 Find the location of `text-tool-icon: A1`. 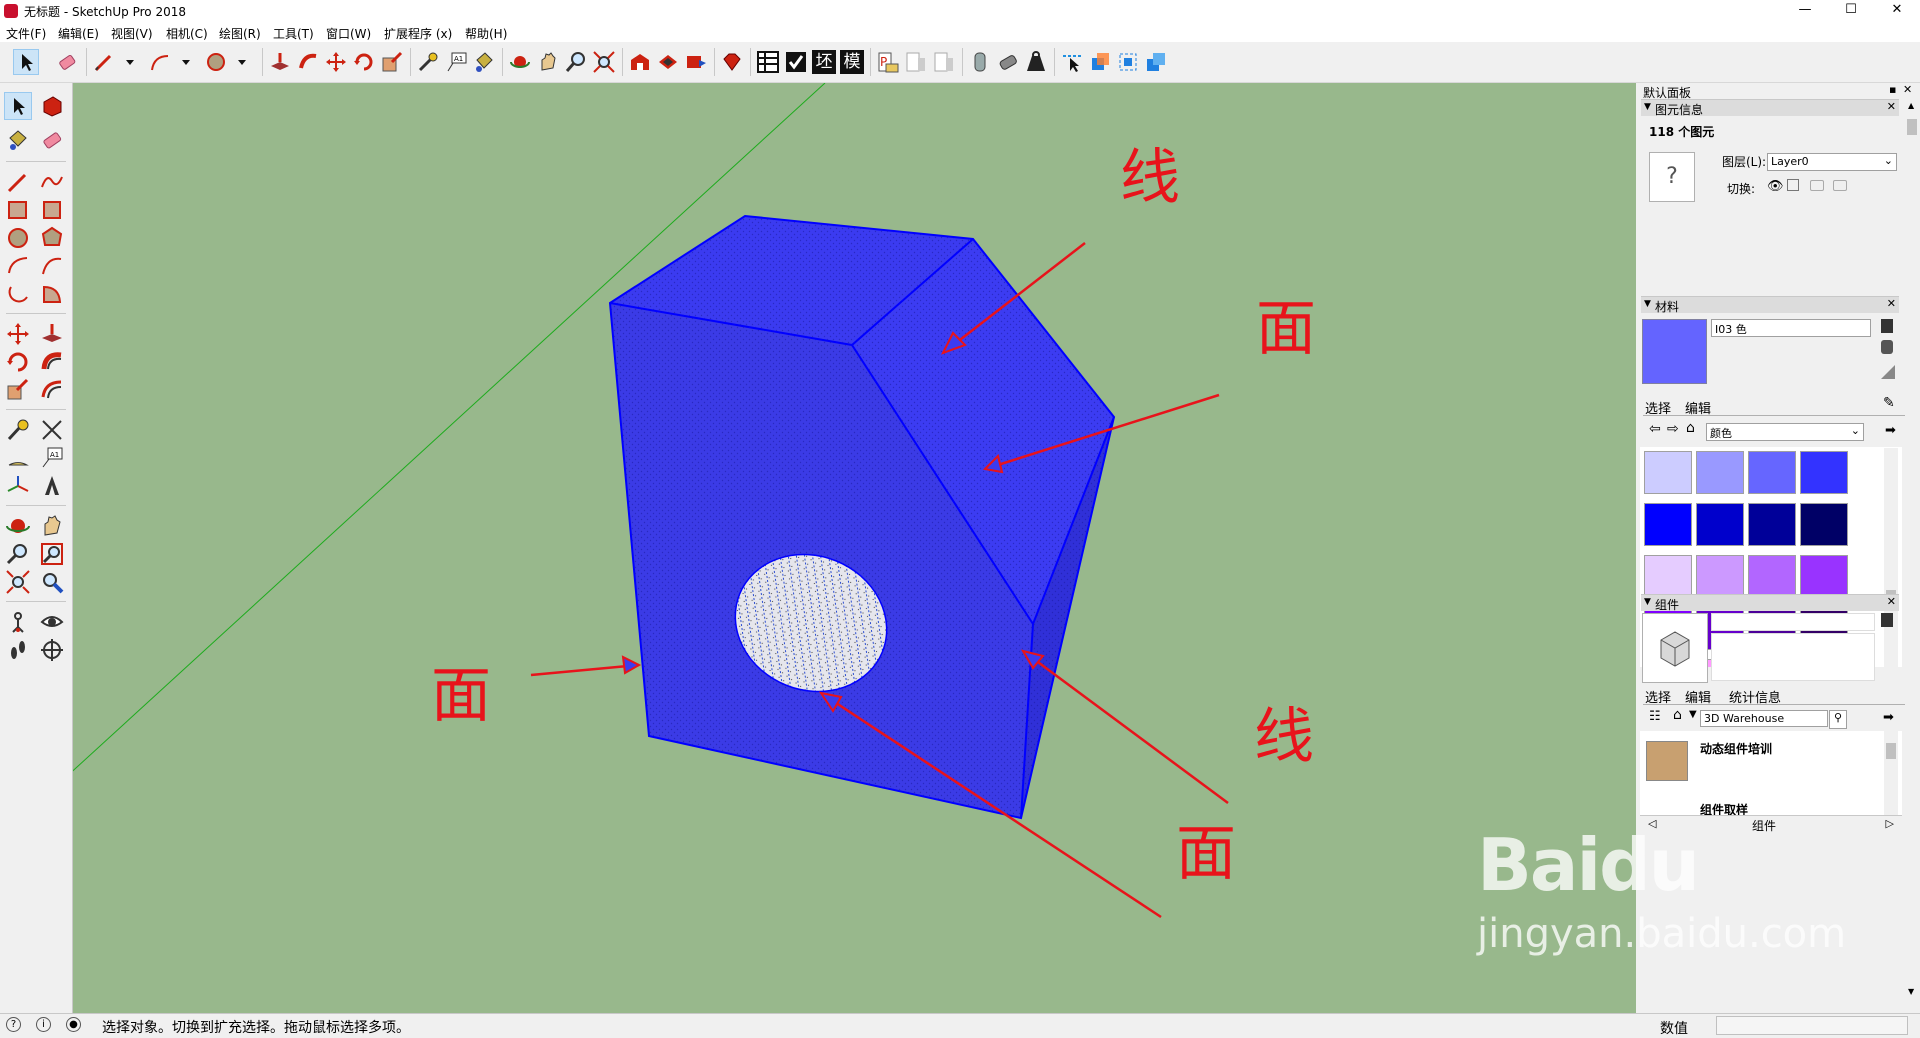

text-tool-icon: A1 is located at coordinates (456, 62).